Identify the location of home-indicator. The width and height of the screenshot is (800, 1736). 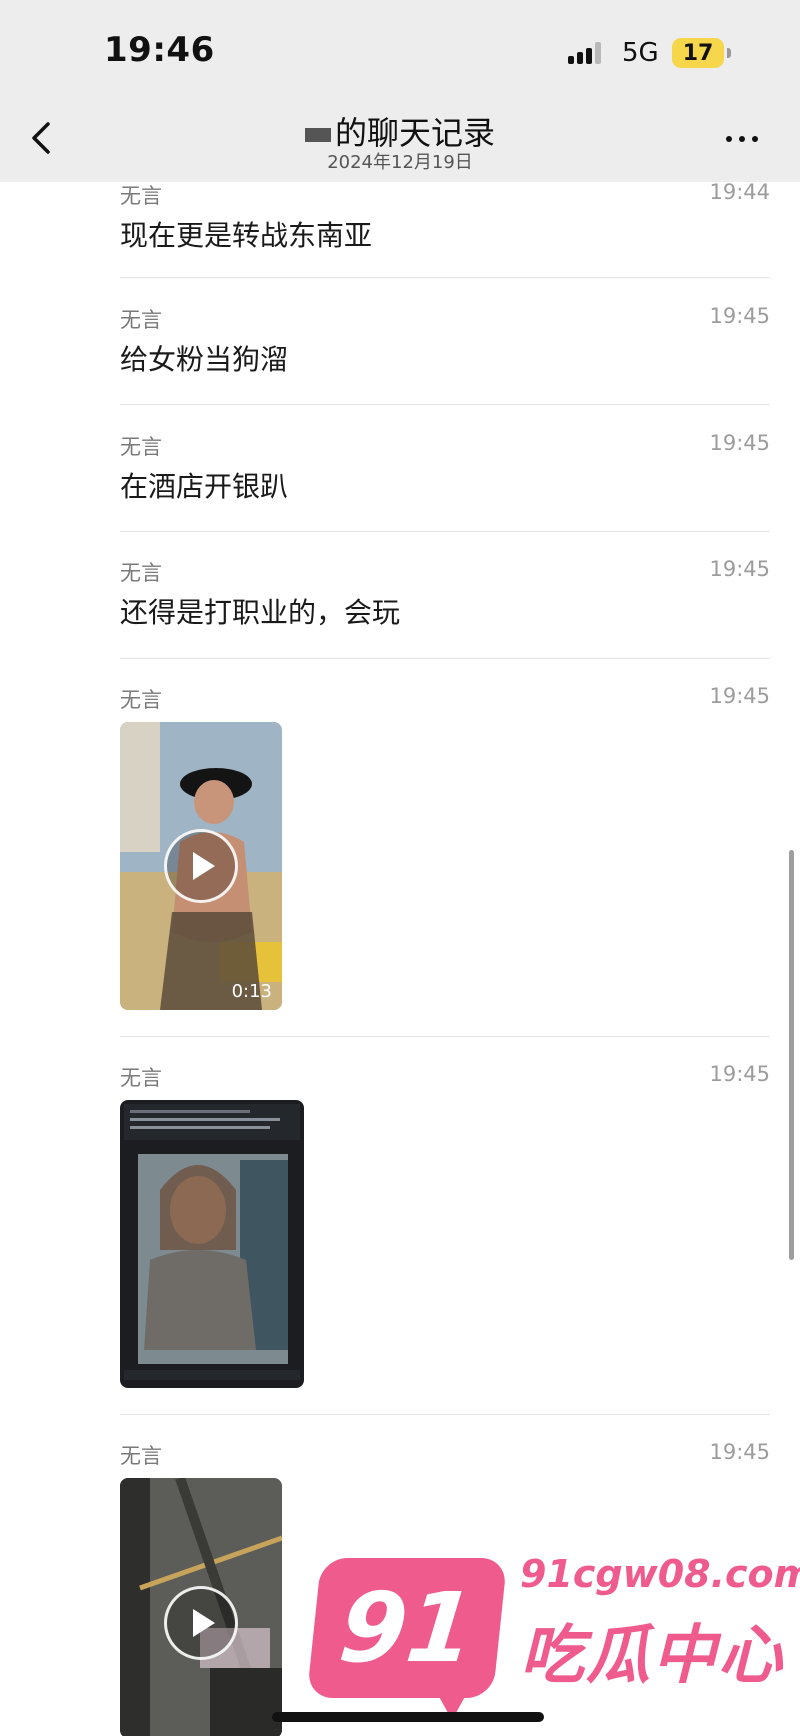
(408, 1717).